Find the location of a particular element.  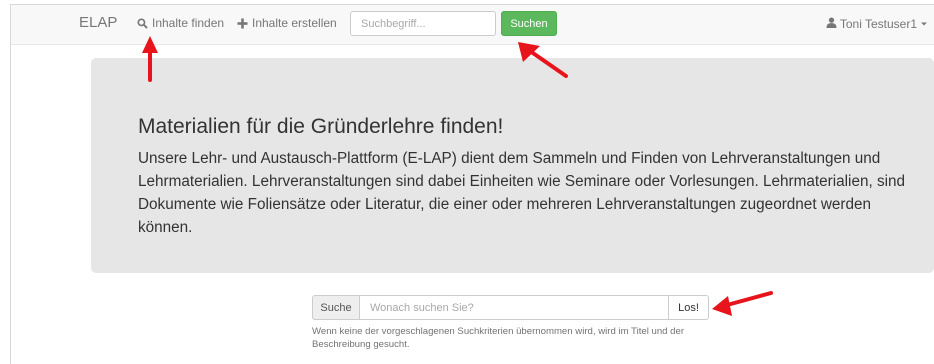

navbar-search-button: Suchen is located at coordinates (529, 23).